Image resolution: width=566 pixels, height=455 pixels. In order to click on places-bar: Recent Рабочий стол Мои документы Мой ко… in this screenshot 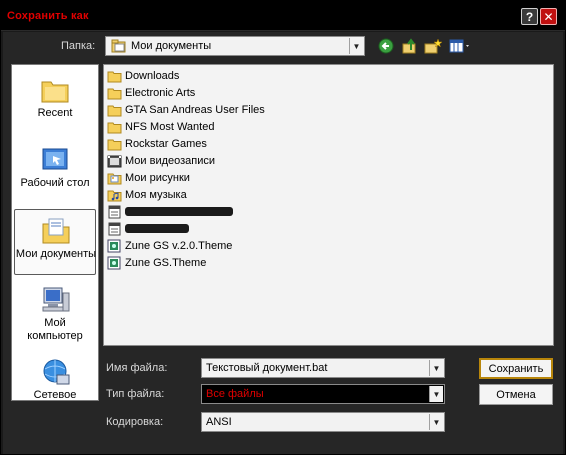, I will do `click(55, 232)`.